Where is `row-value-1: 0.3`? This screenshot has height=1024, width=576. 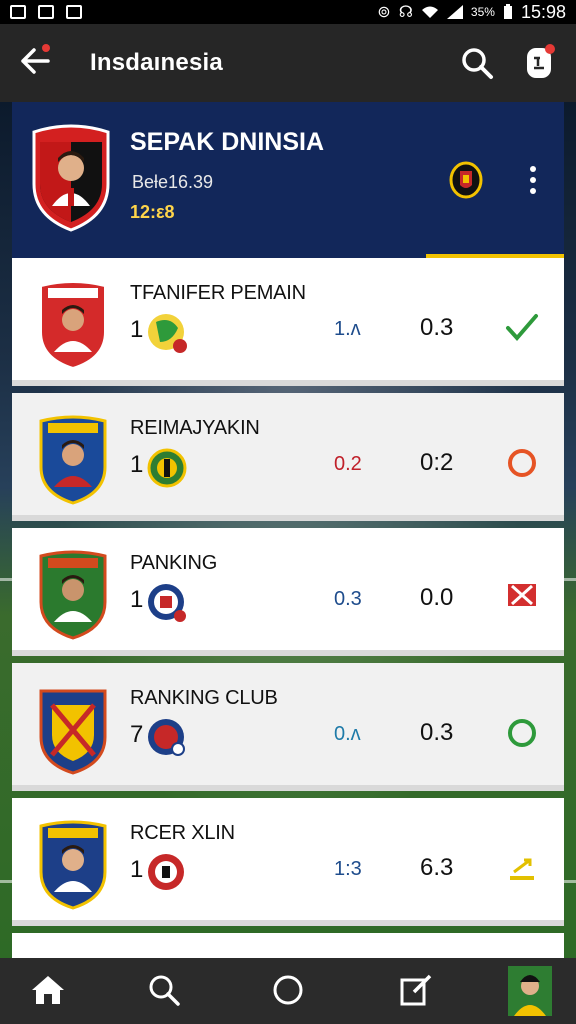 row-value-1: 0.3 is located at coordinates (348, 599).